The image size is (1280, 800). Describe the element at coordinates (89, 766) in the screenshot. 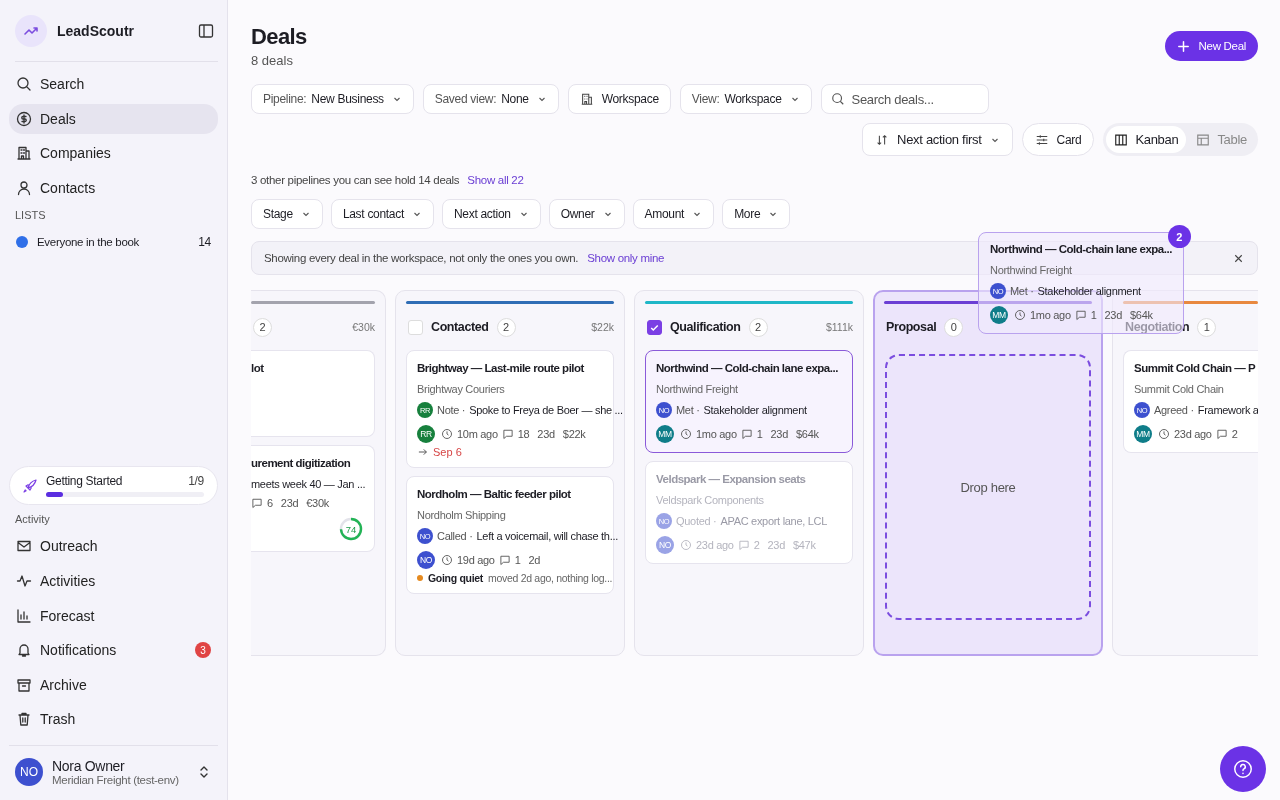

I see `user-name: Nora Owner` at that location.